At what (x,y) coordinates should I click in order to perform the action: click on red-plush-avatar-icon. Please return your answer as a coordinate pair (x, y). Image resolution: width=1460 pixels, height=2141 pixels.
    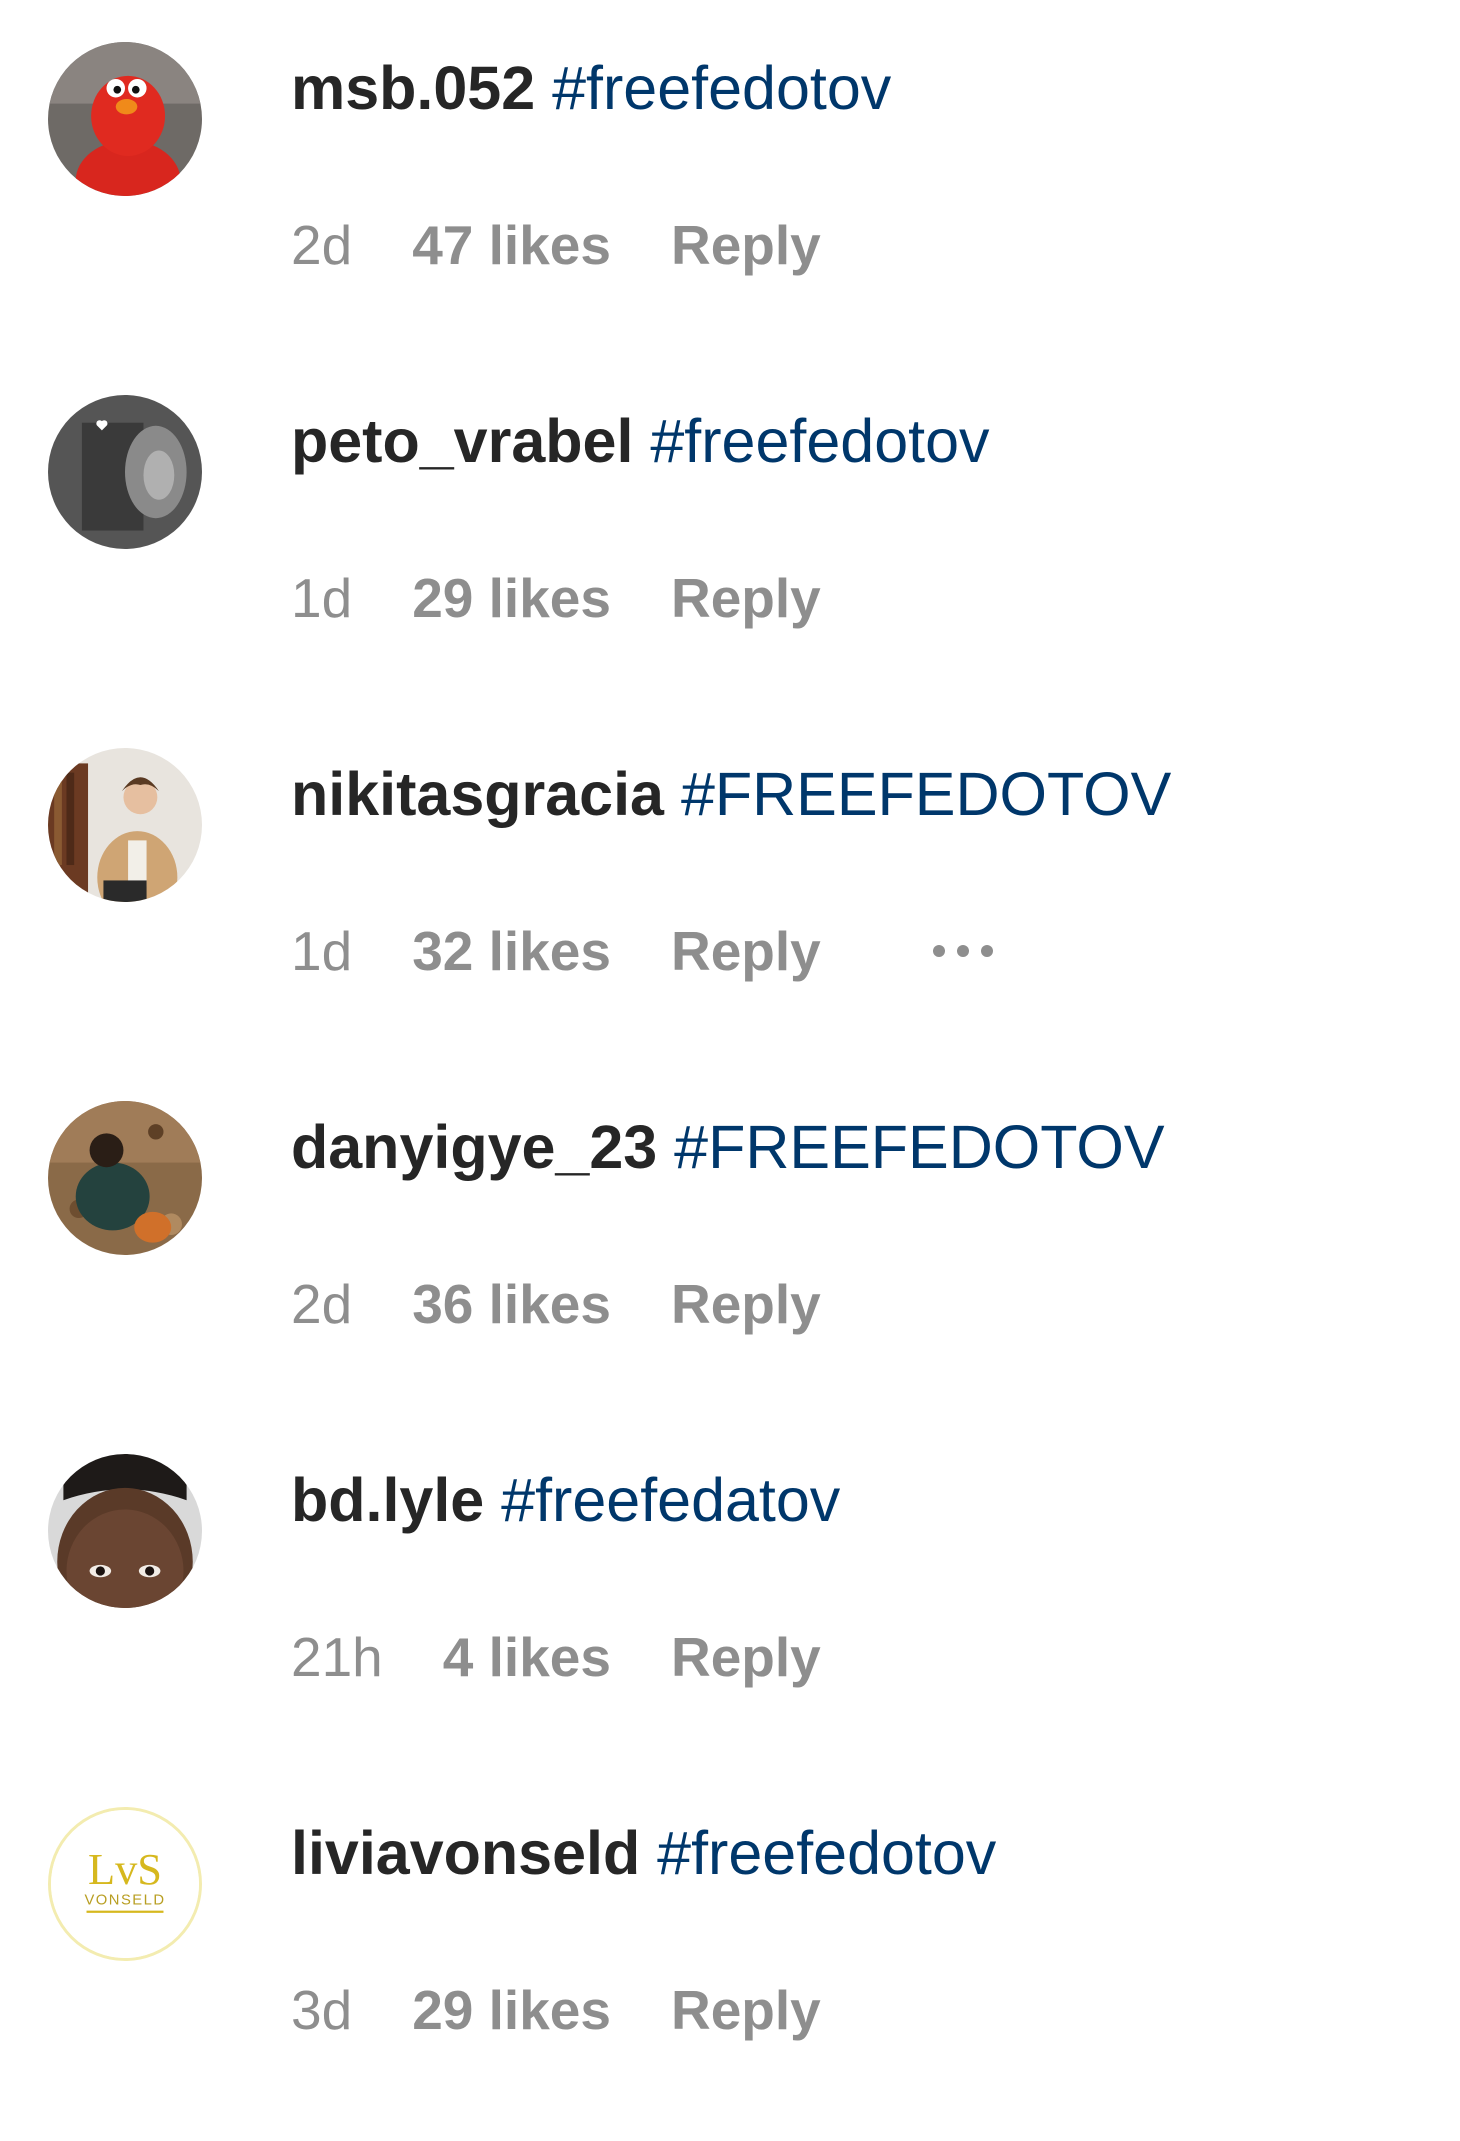
    Looking at the image, I should click on (125, 119).